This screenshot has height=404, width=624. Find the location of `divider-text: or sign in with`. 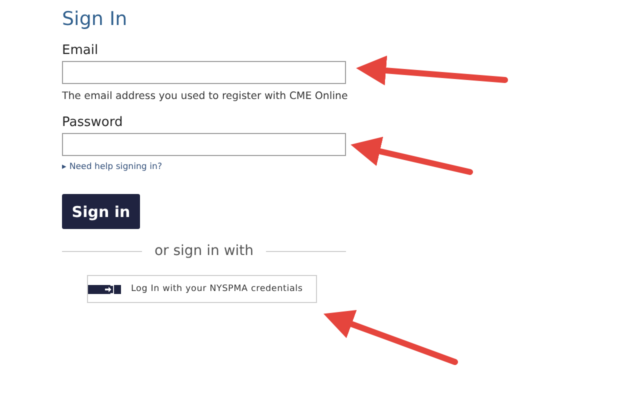

divider-text: or sign in with is located at coordinates (204, 251).